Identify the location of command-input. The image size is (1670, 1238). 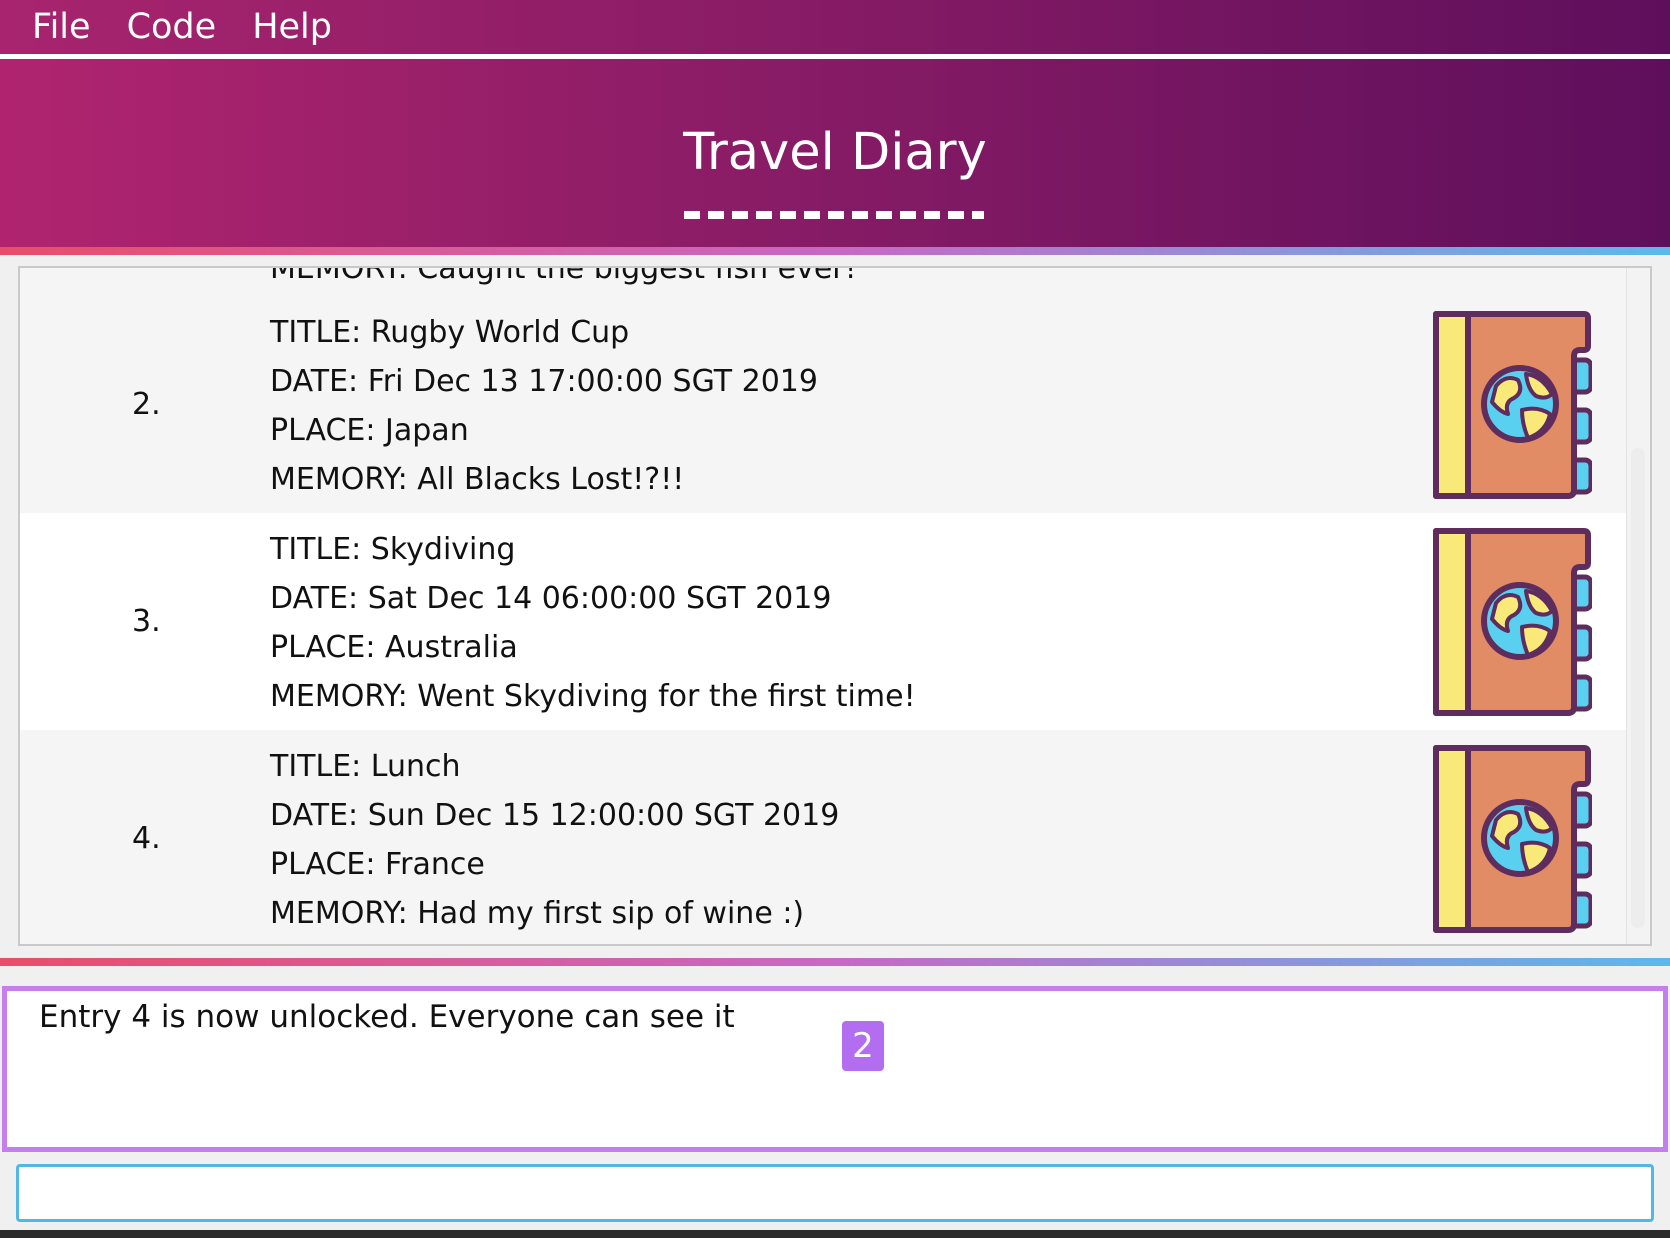
(835, 1193).